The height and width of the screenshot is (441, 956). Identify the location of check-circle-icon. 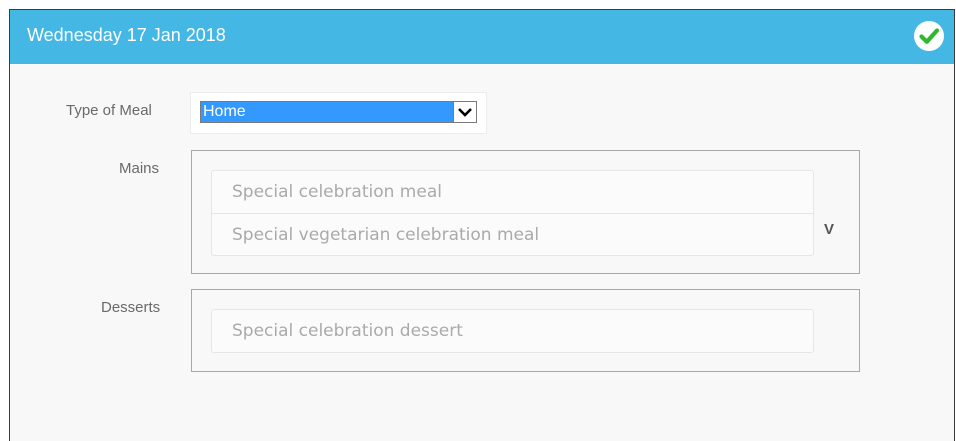
(929, 36).